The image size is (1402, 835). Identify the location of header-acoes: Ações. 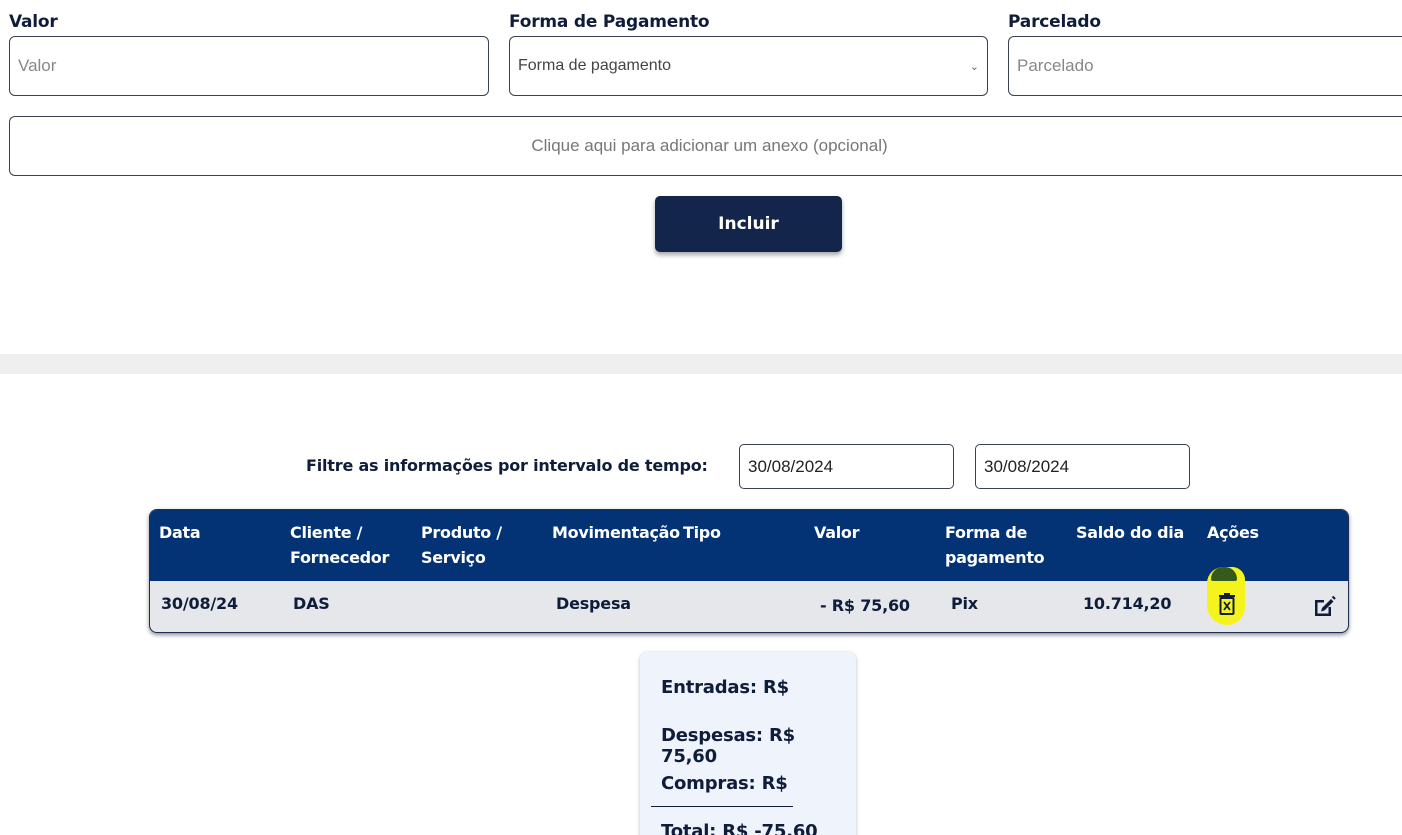
(1233, 532).